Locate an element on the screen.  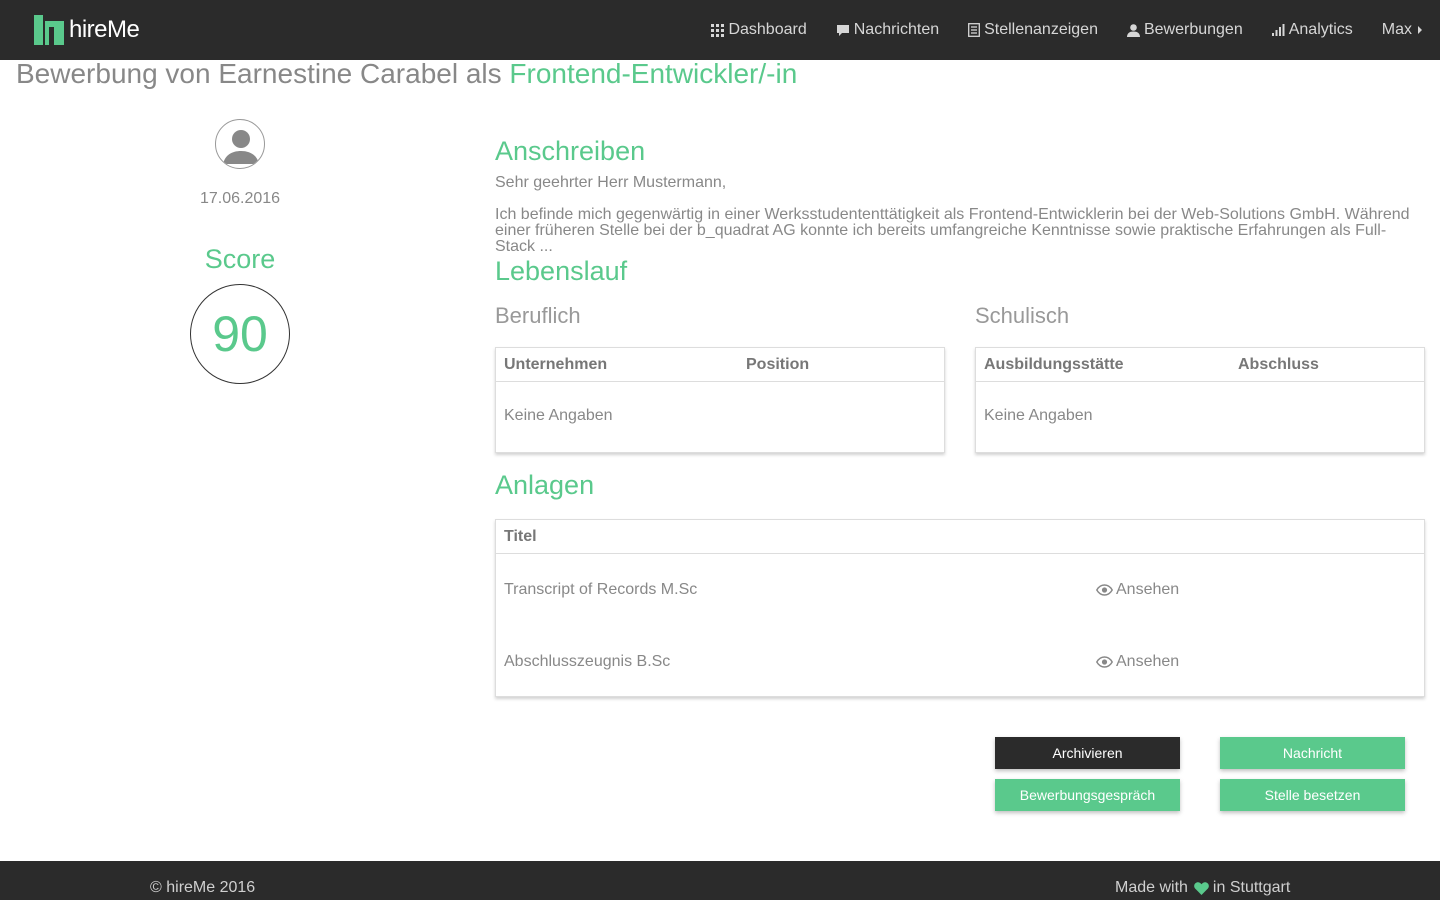
heart-icon is located at coordinates (1201, 888).